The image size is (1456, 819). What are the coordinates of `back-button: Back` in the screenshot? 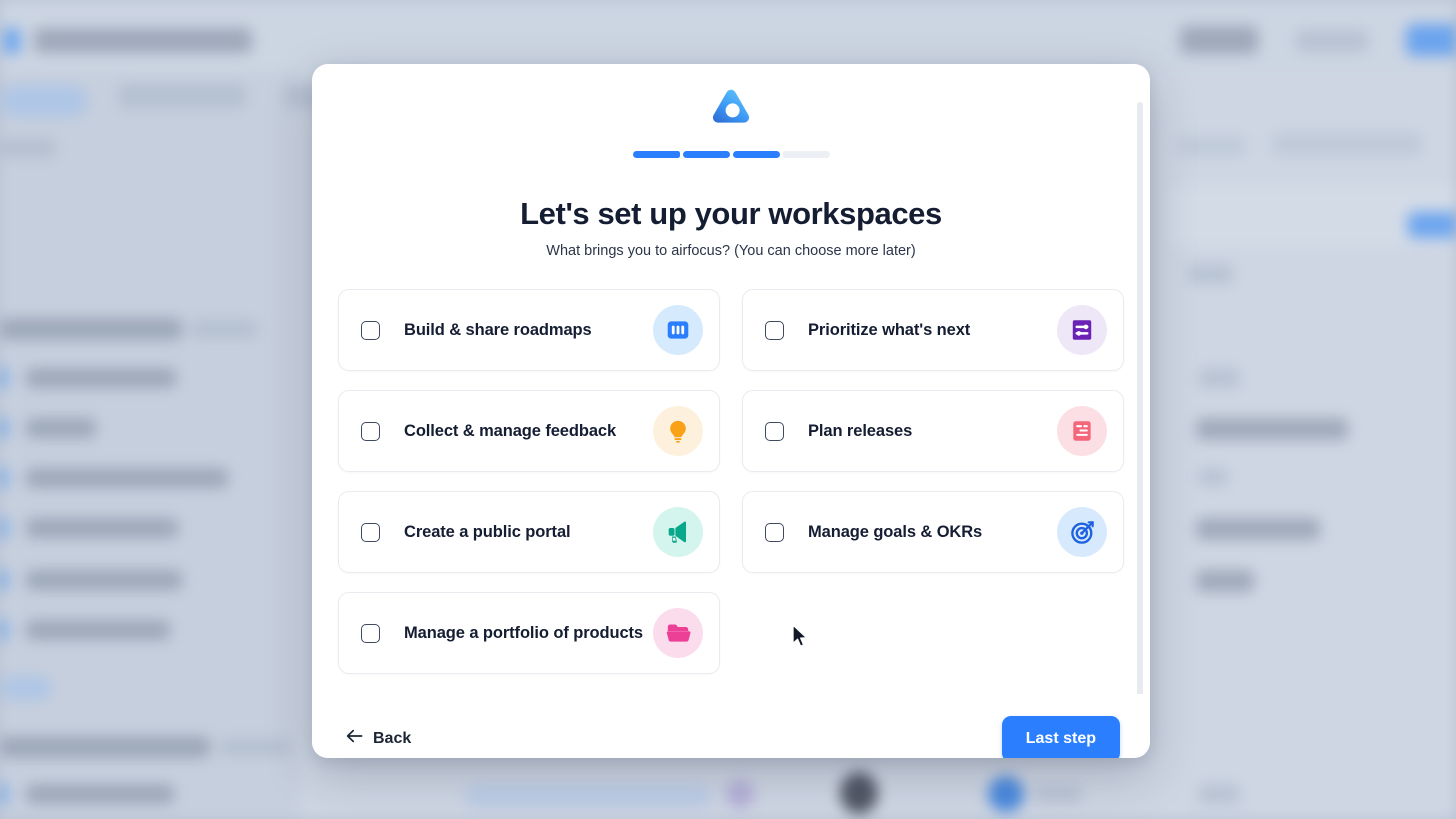 It's located at (378, 738).